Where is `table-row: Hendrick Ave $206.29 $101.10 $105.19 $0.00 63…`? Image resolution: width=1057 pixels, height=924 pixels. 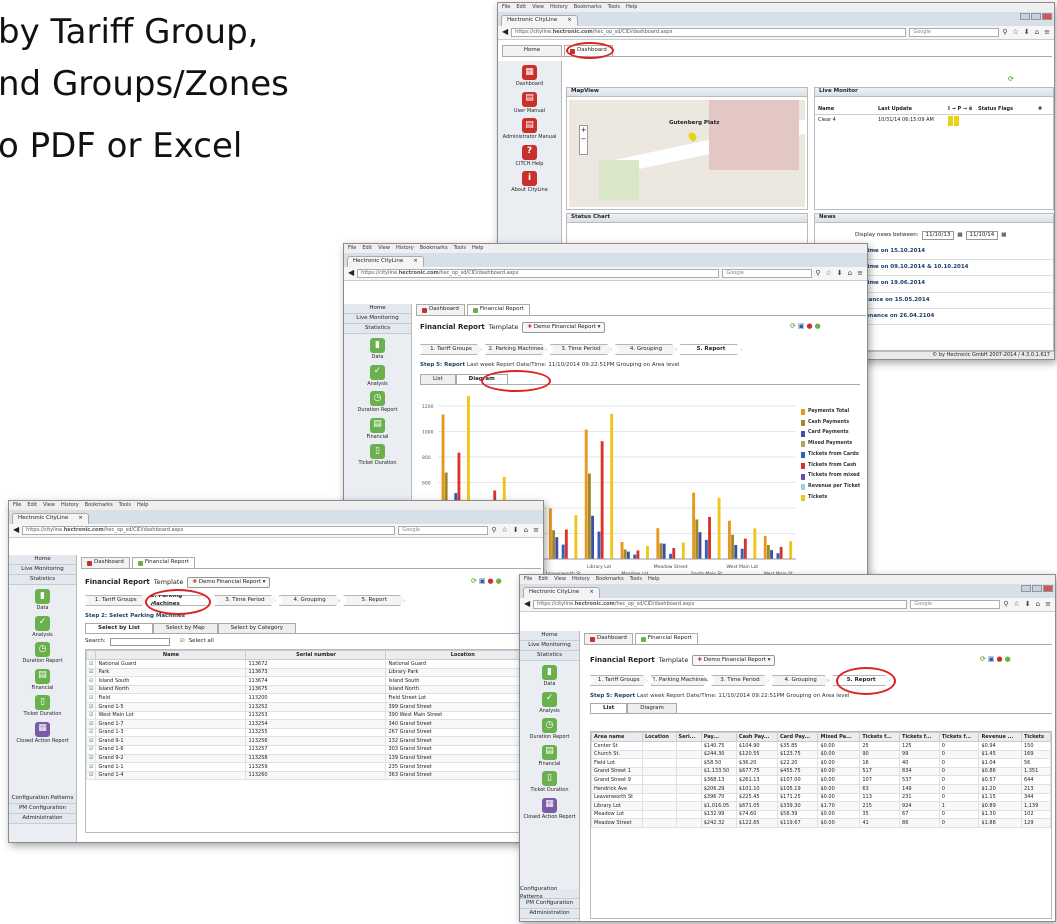
table-row: Hendrick Ave $206.29 $101.10 $105.19 $0.00 63… is located at coordinates (821, 788).